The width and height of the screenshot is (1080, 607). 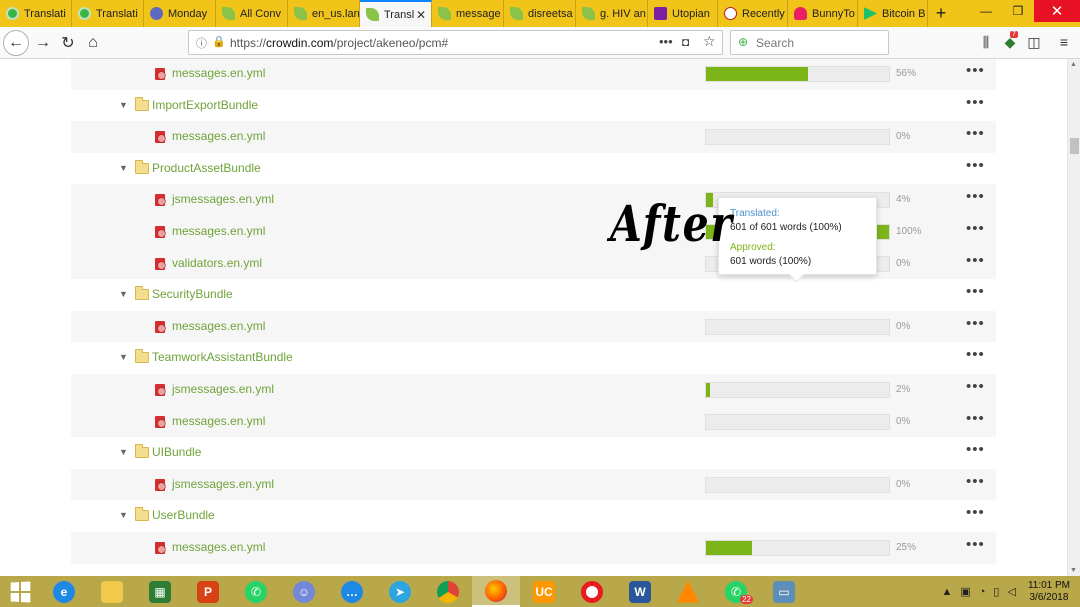 I want to click on taskbar-app-tg: ➤, so click(x=400, y=591).